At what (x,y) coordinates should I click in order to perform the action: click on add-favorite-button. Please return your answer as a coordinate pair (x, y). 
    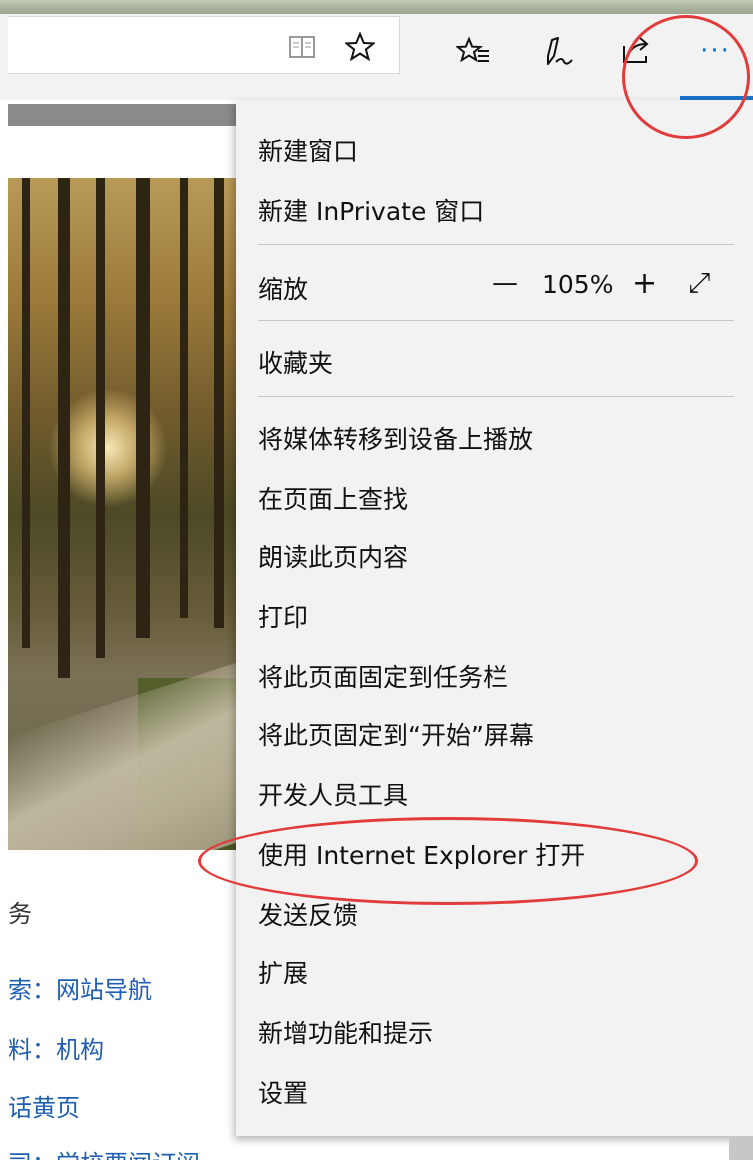
    Looking at the image, I should click on (360, 47).